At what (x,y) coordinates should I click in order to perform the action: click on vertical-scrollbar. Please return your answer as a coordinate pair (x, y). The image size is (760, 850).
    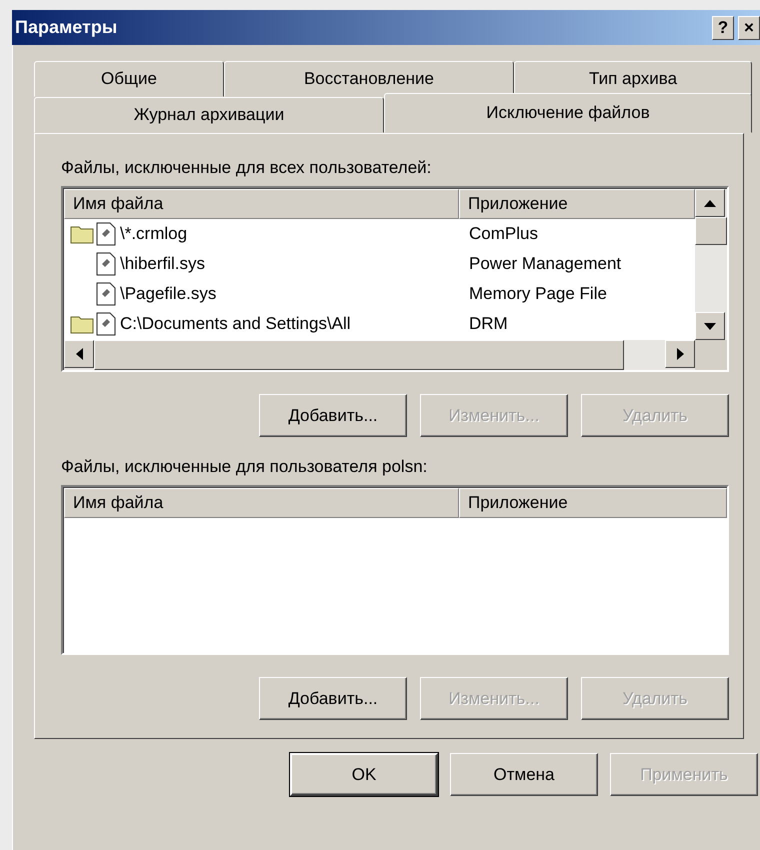
    Looking at the image, I should click on (711, 264).